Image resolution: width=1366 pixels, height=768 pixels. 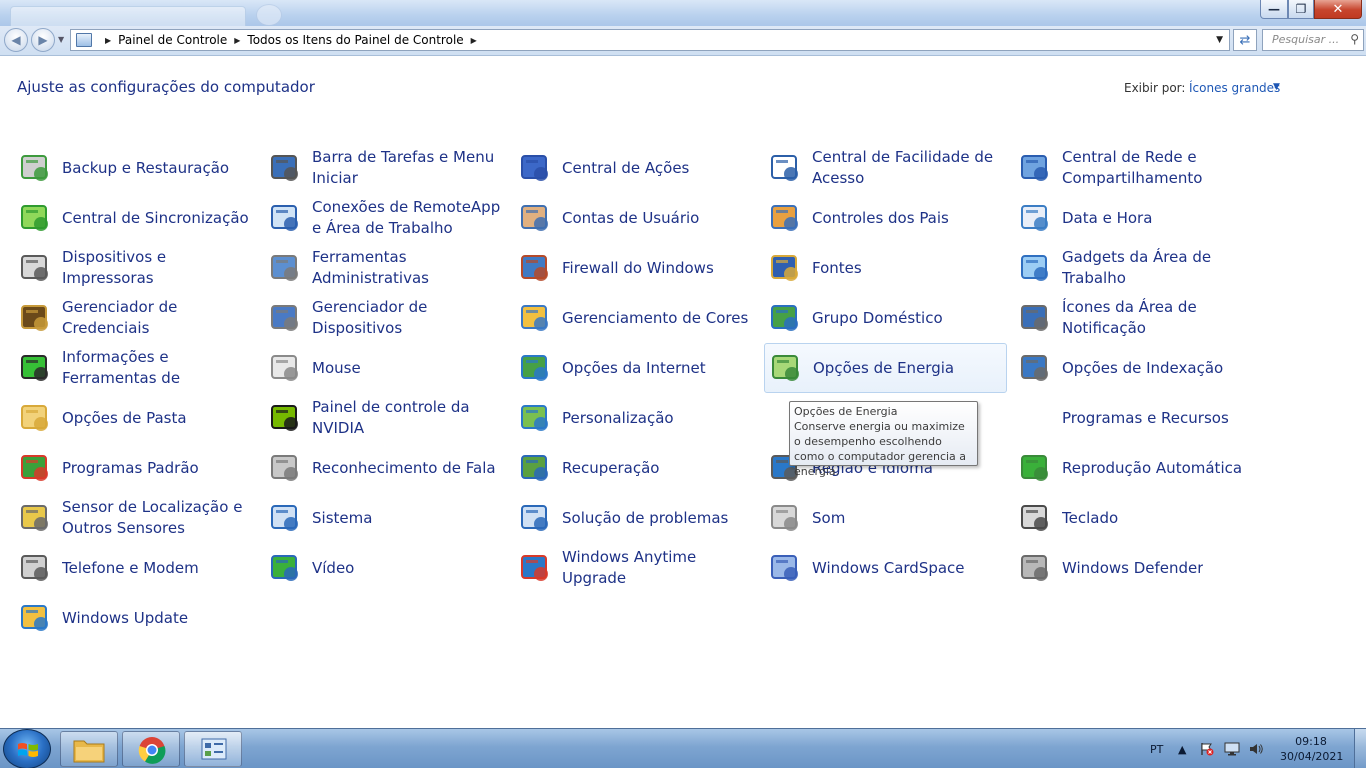 I want to click on close-button: ✕, so click(x=1338, y=9).